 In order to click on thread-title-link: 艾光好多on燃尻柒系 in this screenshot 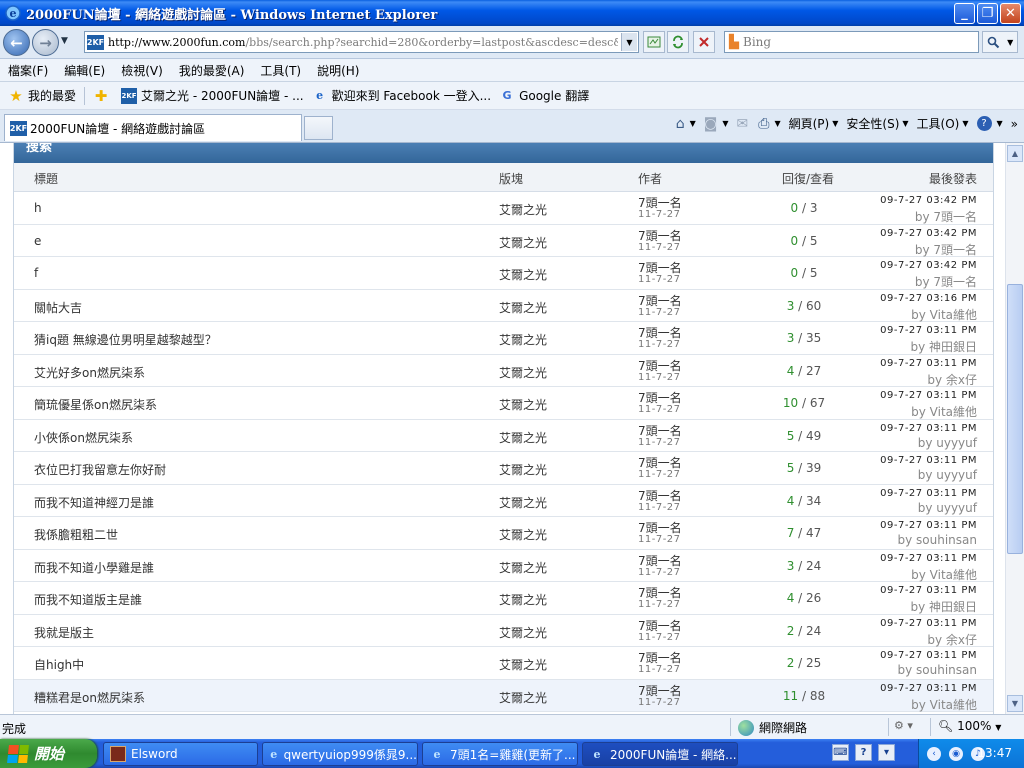, I will do `click(89, 372)`.